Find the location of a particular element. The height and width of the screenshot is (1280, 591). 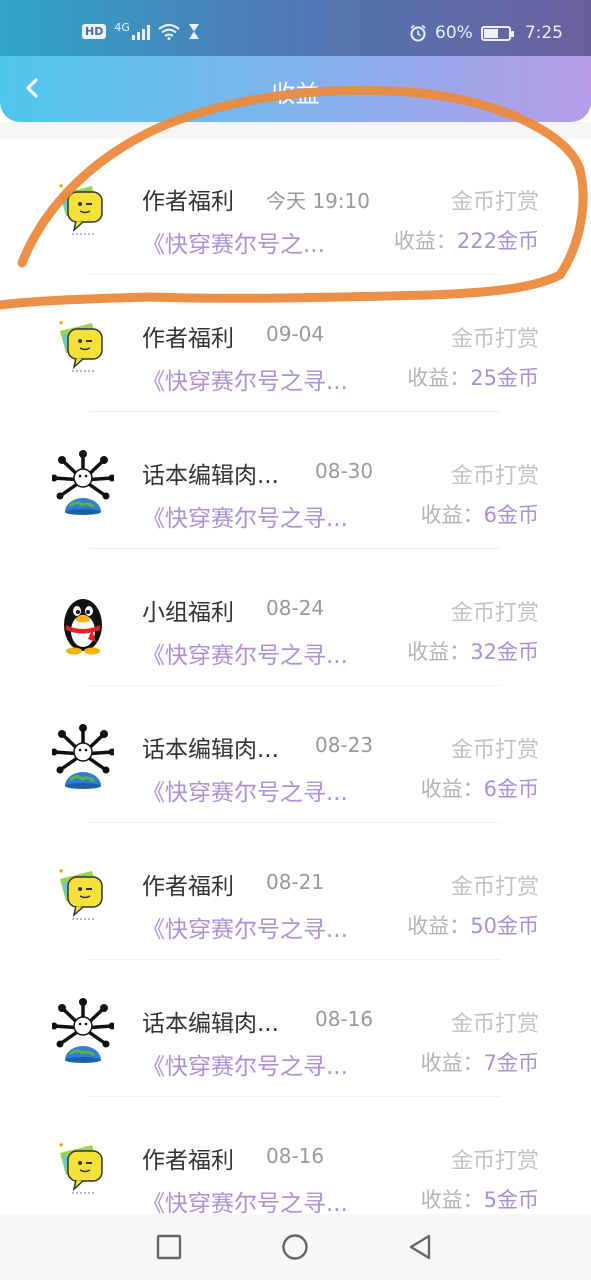

hourglass-icon is located at coordinates (193, 31).